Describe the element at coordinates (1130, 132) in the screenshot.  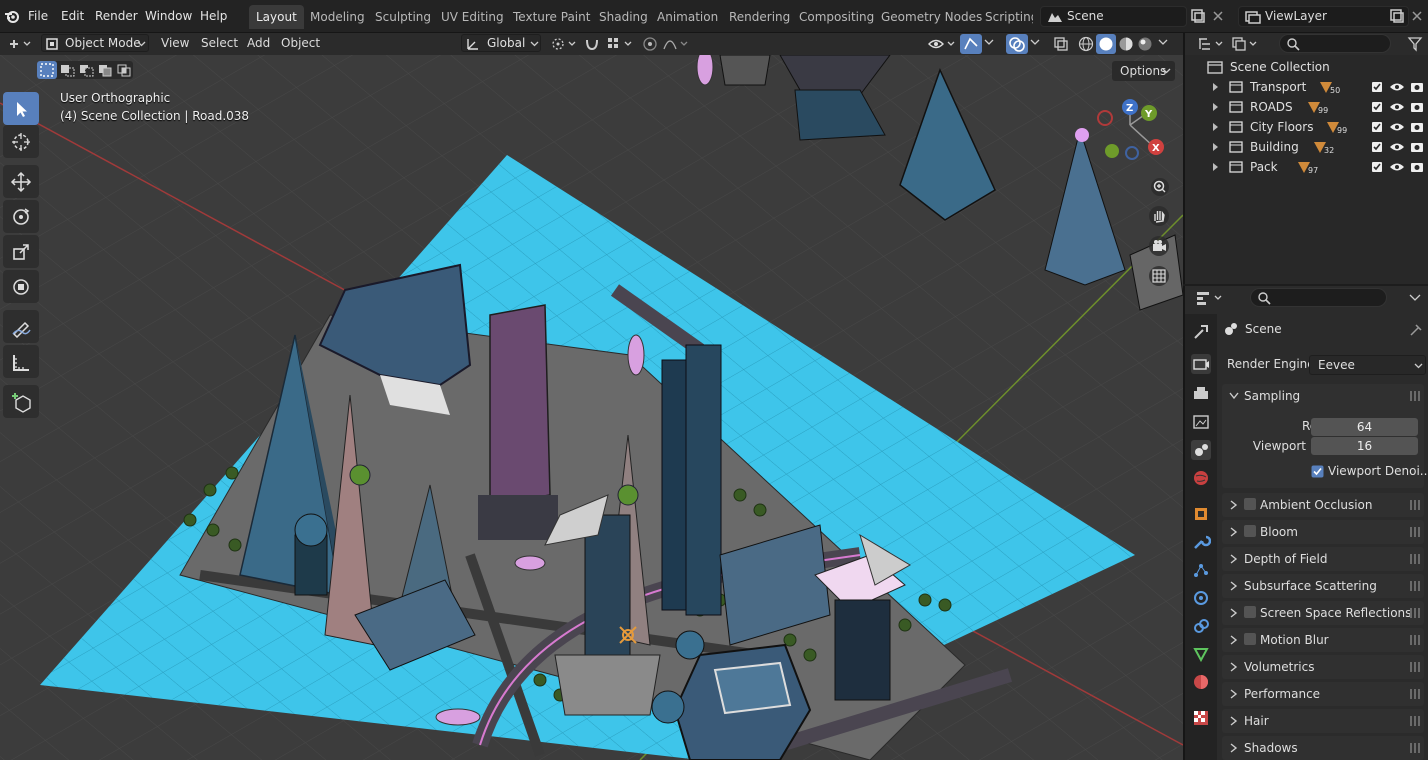
I see `navigation-gizmo: Z Y X` at that location.